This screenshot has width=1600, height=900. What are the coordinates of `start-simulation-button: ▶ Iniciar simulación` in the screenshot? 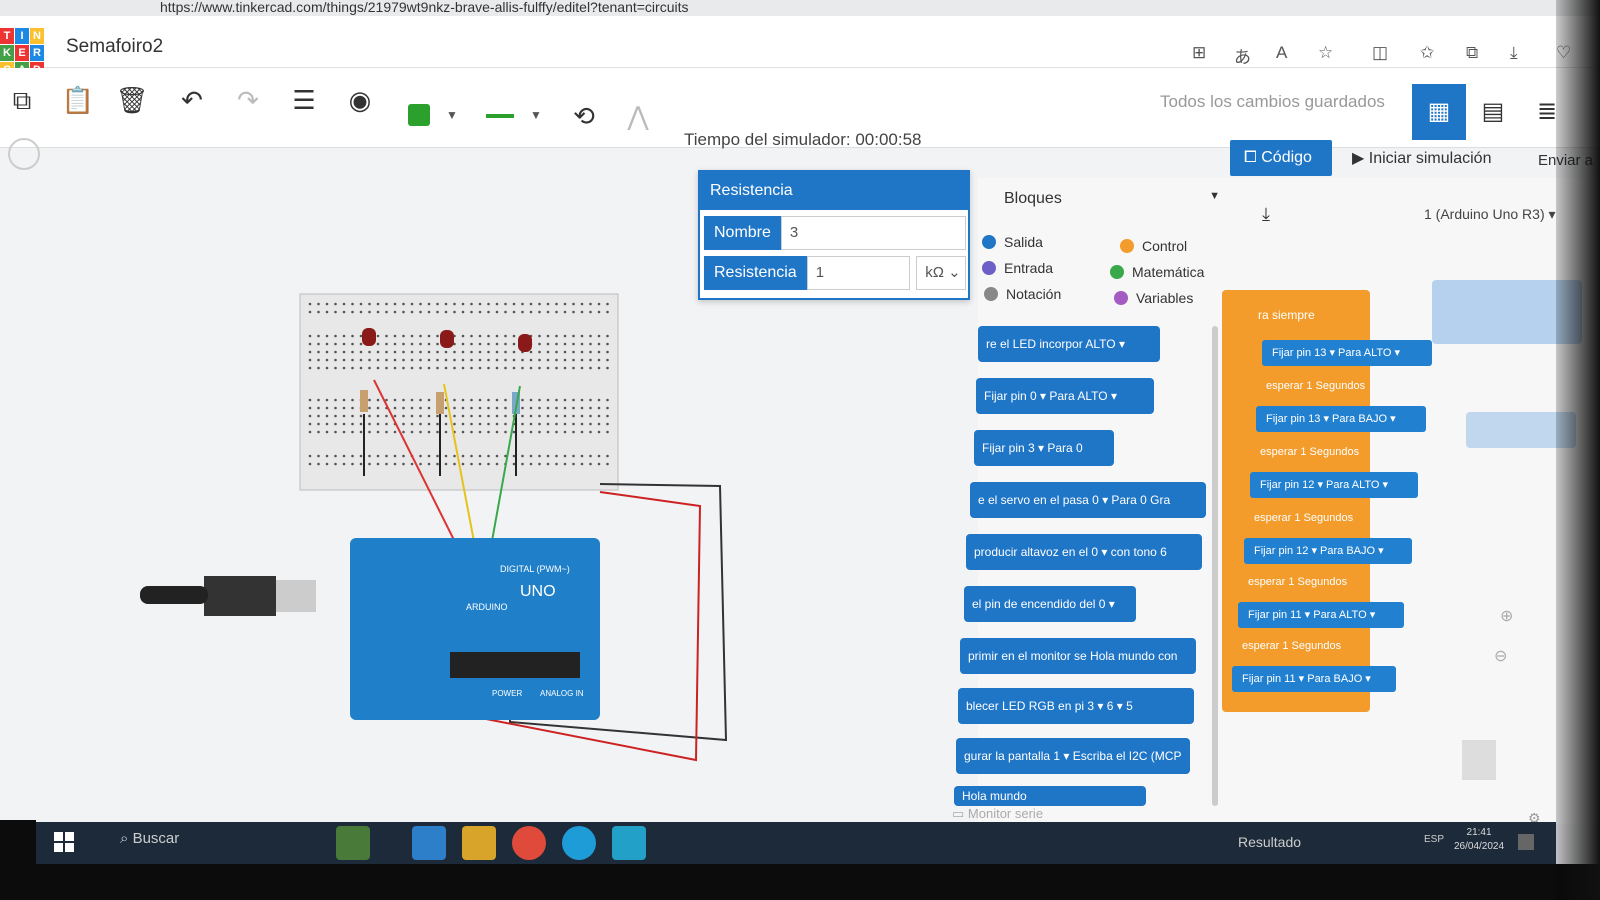 It's located at (1421, 158).